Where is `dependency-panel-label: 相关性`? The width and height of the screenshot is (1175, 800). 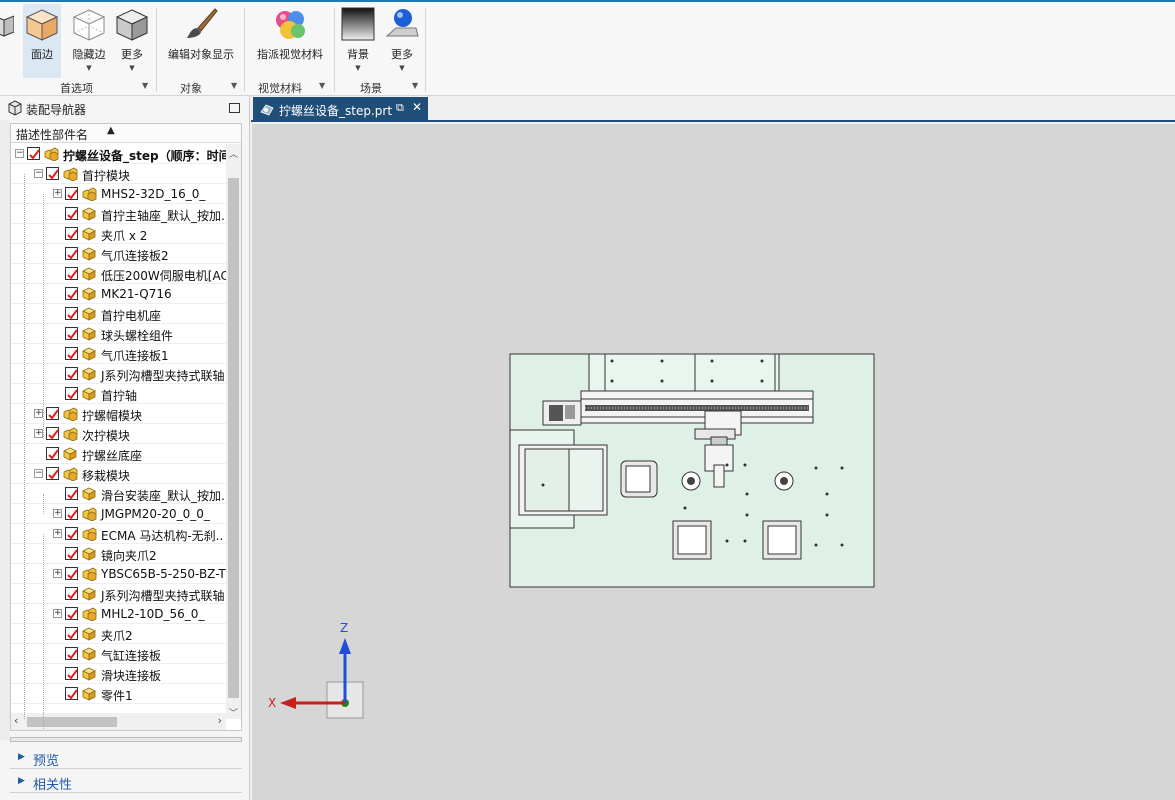
dependency-panel-label: 相关性 is located at coordinates (53, 785).